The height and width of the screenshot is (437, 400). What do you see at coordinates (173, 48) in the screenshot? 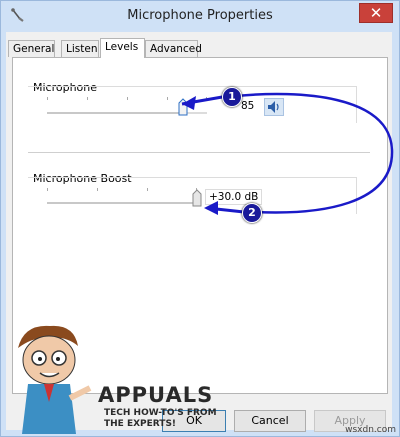
I see `tab-advanced: Advanced` at bounding box center [173, 48].